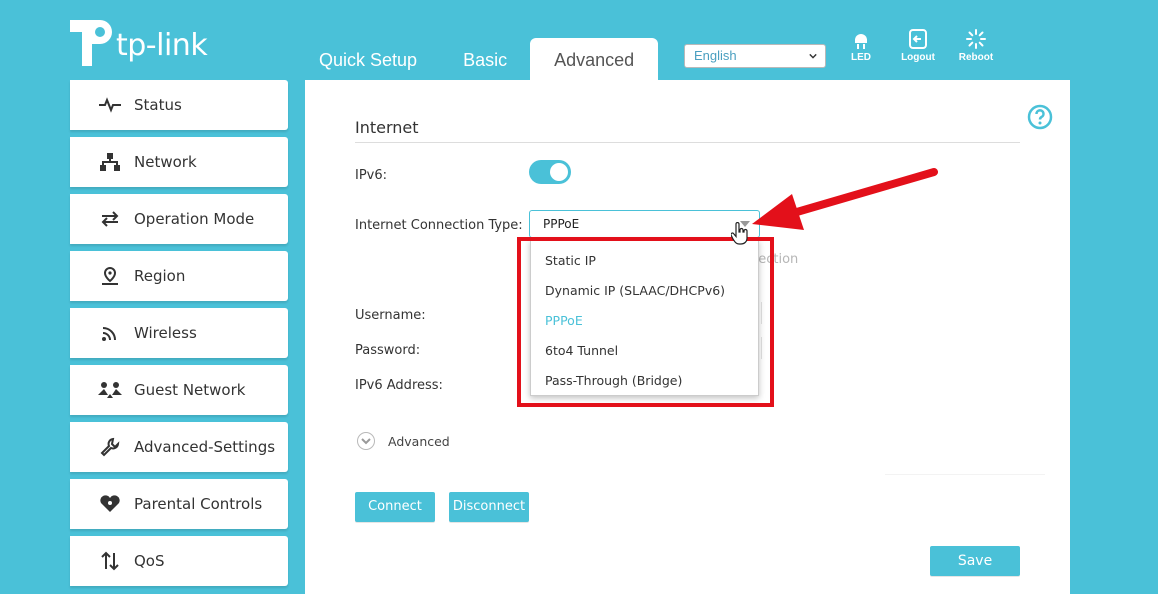  I want to click on save-button: Save, so click(975, 561).